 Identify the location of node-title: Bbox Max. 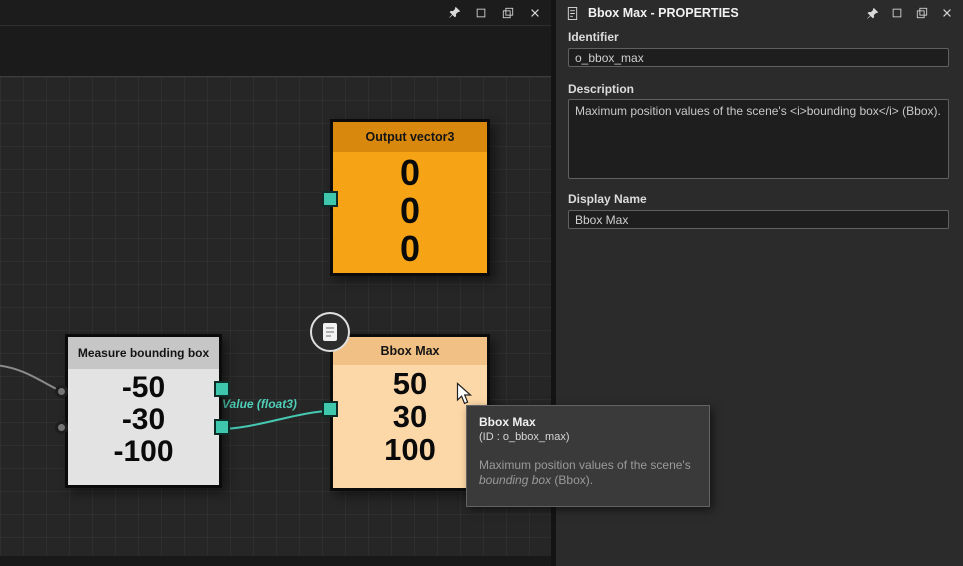
(410, 351).